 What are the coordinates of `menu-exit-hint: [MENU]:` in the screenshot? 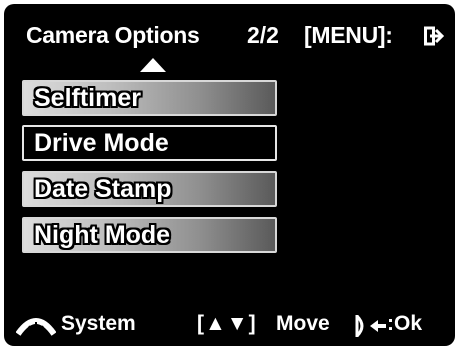 It's located at (348, 35).